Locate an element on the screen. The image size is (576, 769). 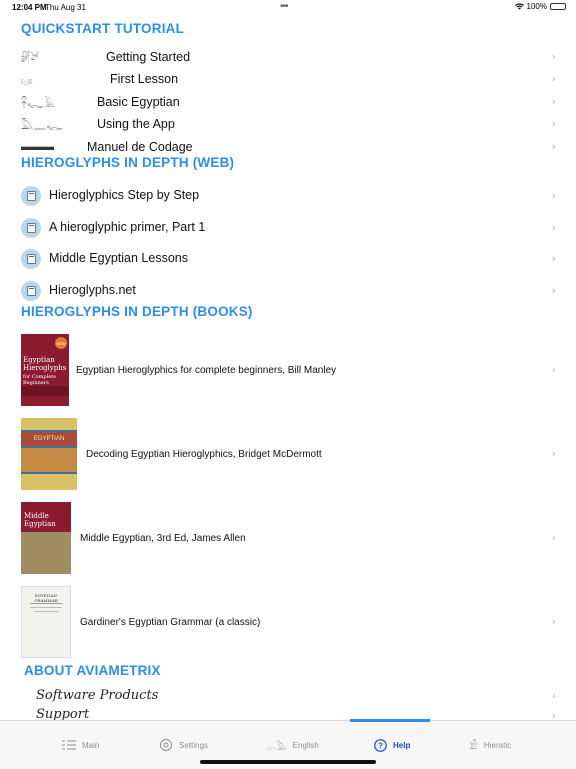
tab-hieratic: 𓀀 Hieratic is located at coordinates (490, 745).